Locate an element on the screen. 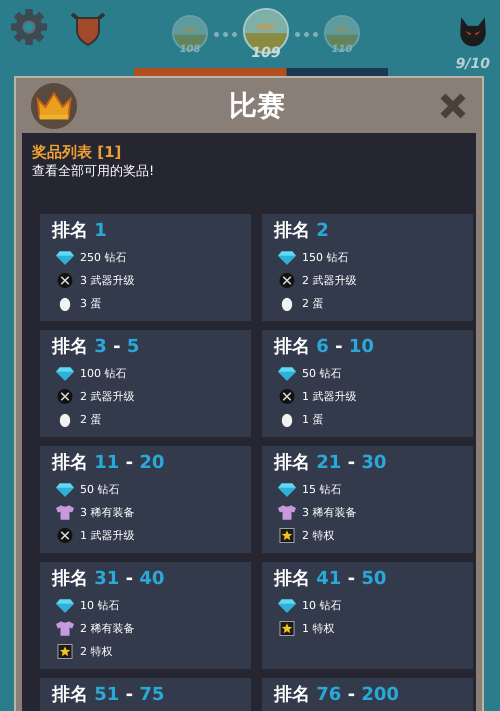 This screenshot has height=711, width=500. reward-text: 15 钻石 is located at coordinates (322, 489).